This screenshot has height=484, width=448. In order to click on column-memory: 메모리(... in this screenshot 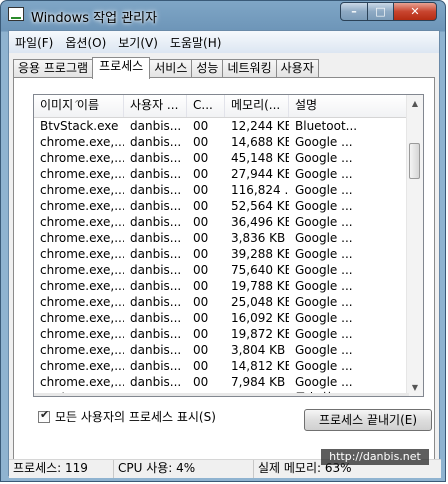, I will do `click(257, 106)`.